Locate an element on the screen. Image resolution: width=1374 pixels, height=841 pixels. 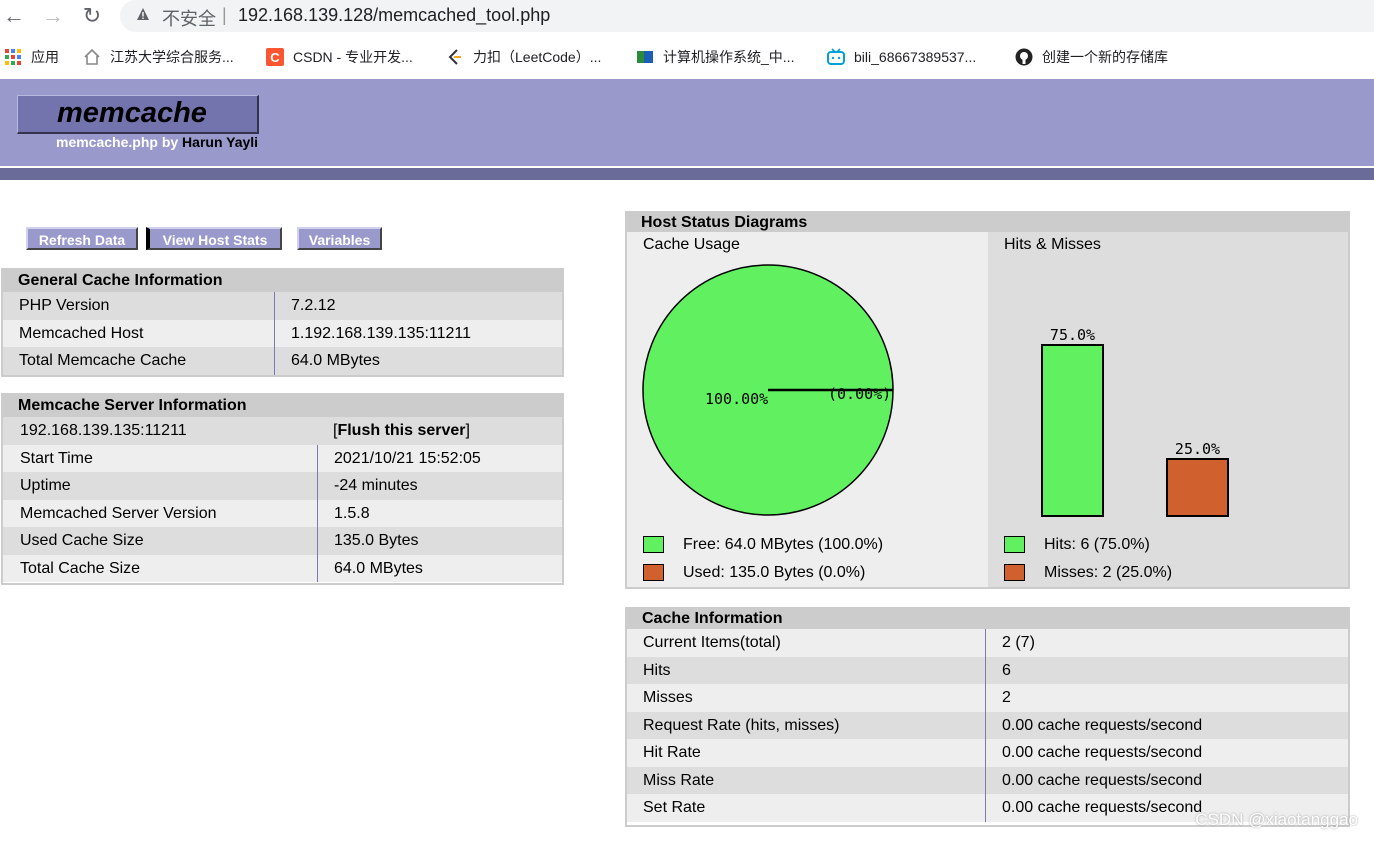
table-row: Hit Rate 0.00 cache requests/second is located at coordinates (987, 753).